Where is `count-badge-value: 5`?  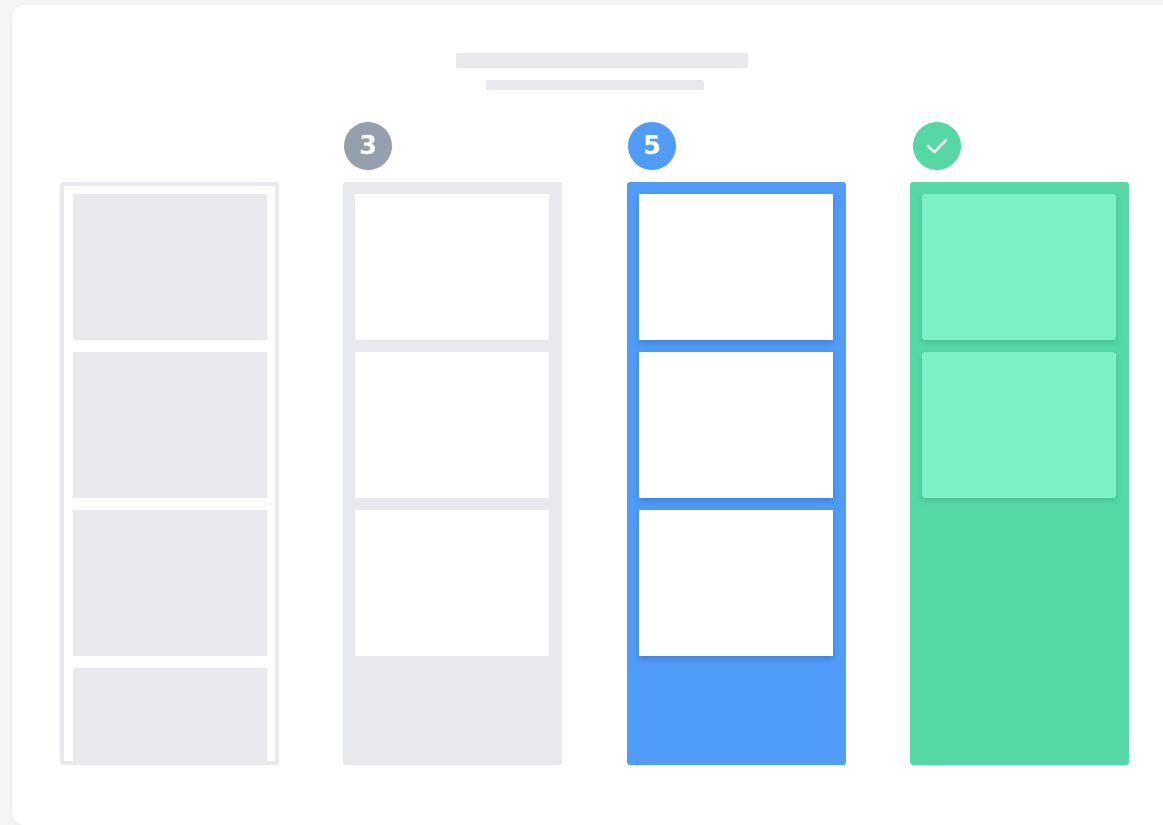 count-badge-value: 5 is located at coordinates (652, 146).